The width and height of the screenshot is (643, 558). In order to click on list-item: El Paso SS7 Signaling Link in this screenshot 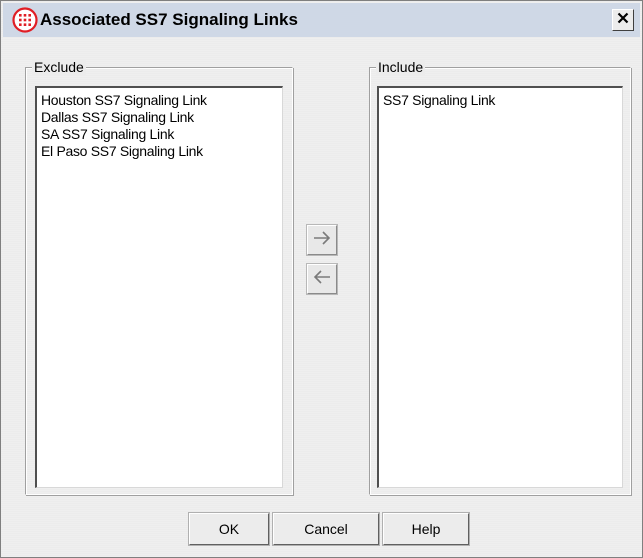, I will do `click(159, 151)`.